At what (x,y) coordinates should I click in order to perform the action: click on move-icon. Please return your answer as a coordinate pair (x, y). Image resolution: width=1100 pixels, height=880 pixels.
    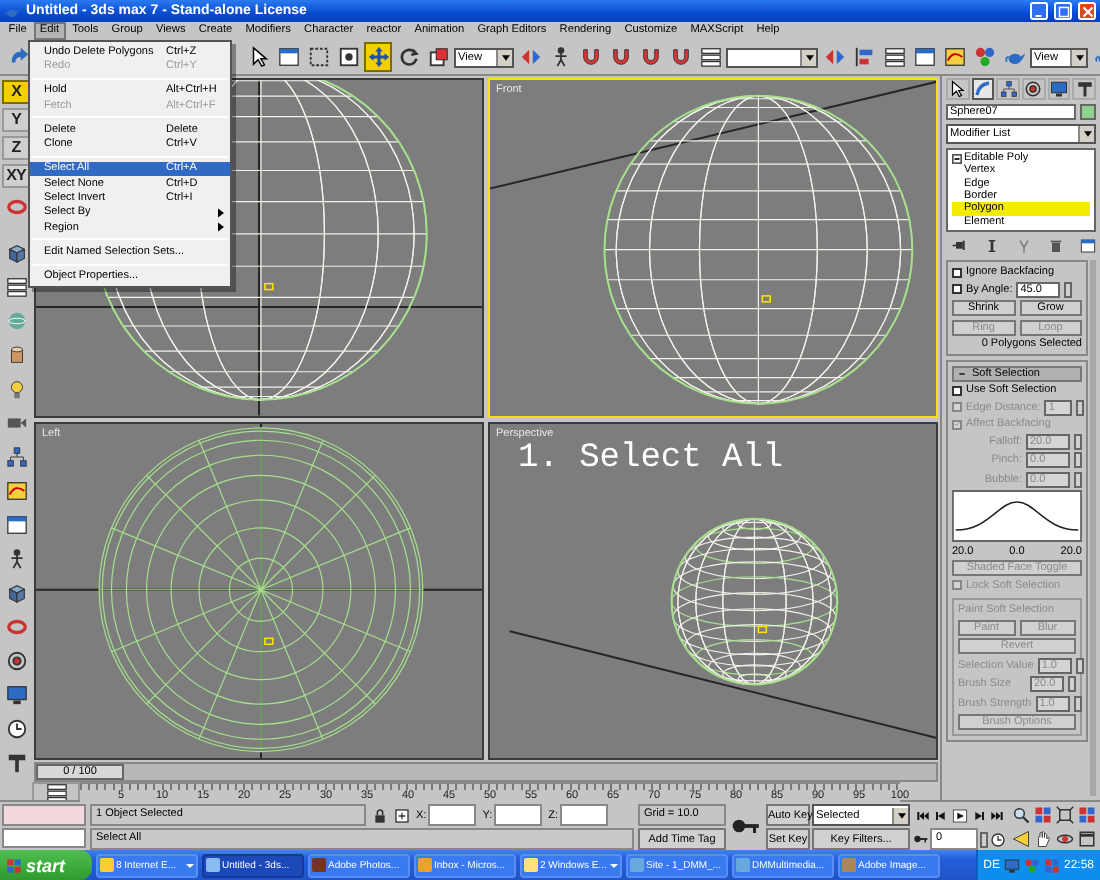
    Looking at the image, I should click on (378, 57).